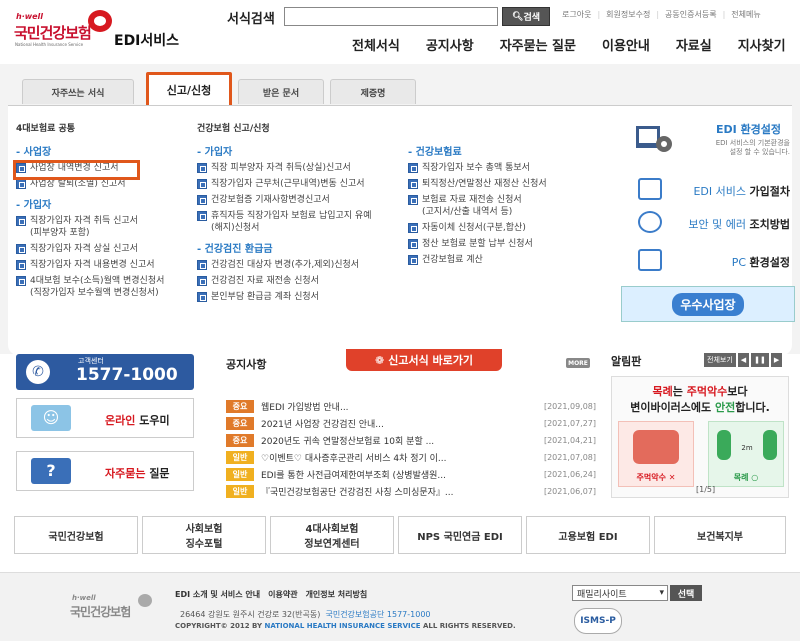 This screenshot has height=641, width=800. Describe the element at coordinates (105, 418) in the screenshot. I see `online-helper-link: ☺ 온라인 도우미` at that location.